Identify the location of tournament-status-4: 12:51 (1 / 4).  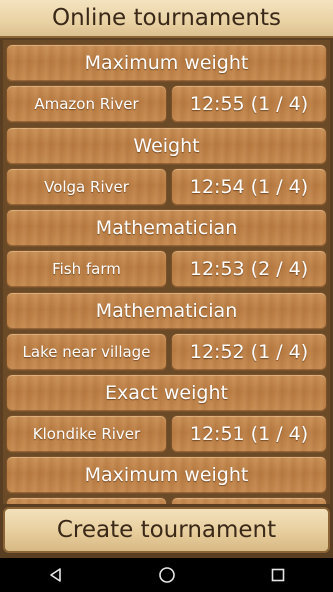
(249, 434).